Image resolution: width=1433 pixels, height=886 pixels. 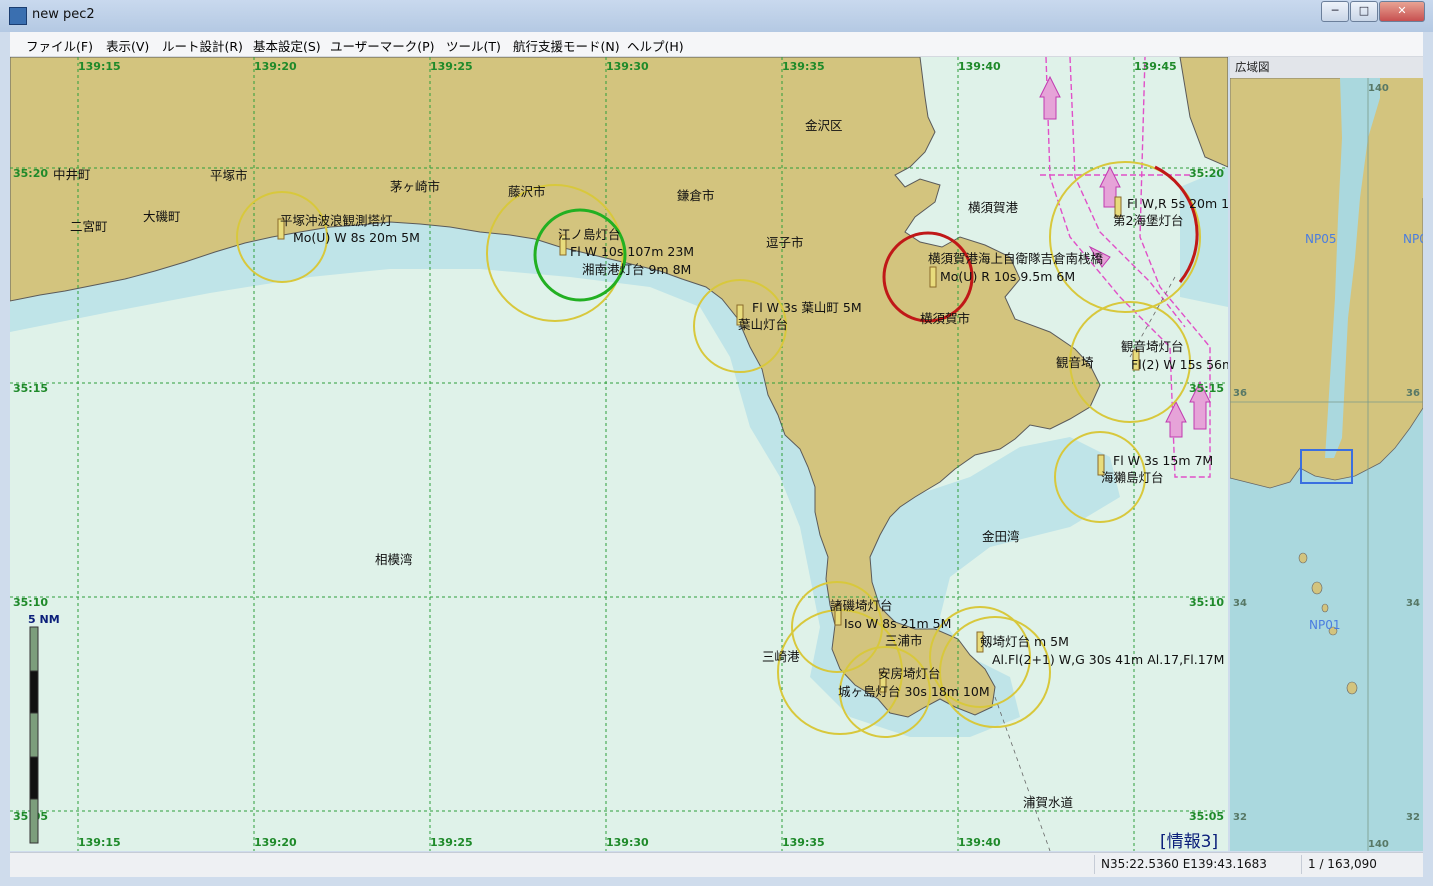 What do you see at coordinates (1206, 816) in the screenshot?
I see `lat-label: 35:05` at bounding box center [1206, 816].